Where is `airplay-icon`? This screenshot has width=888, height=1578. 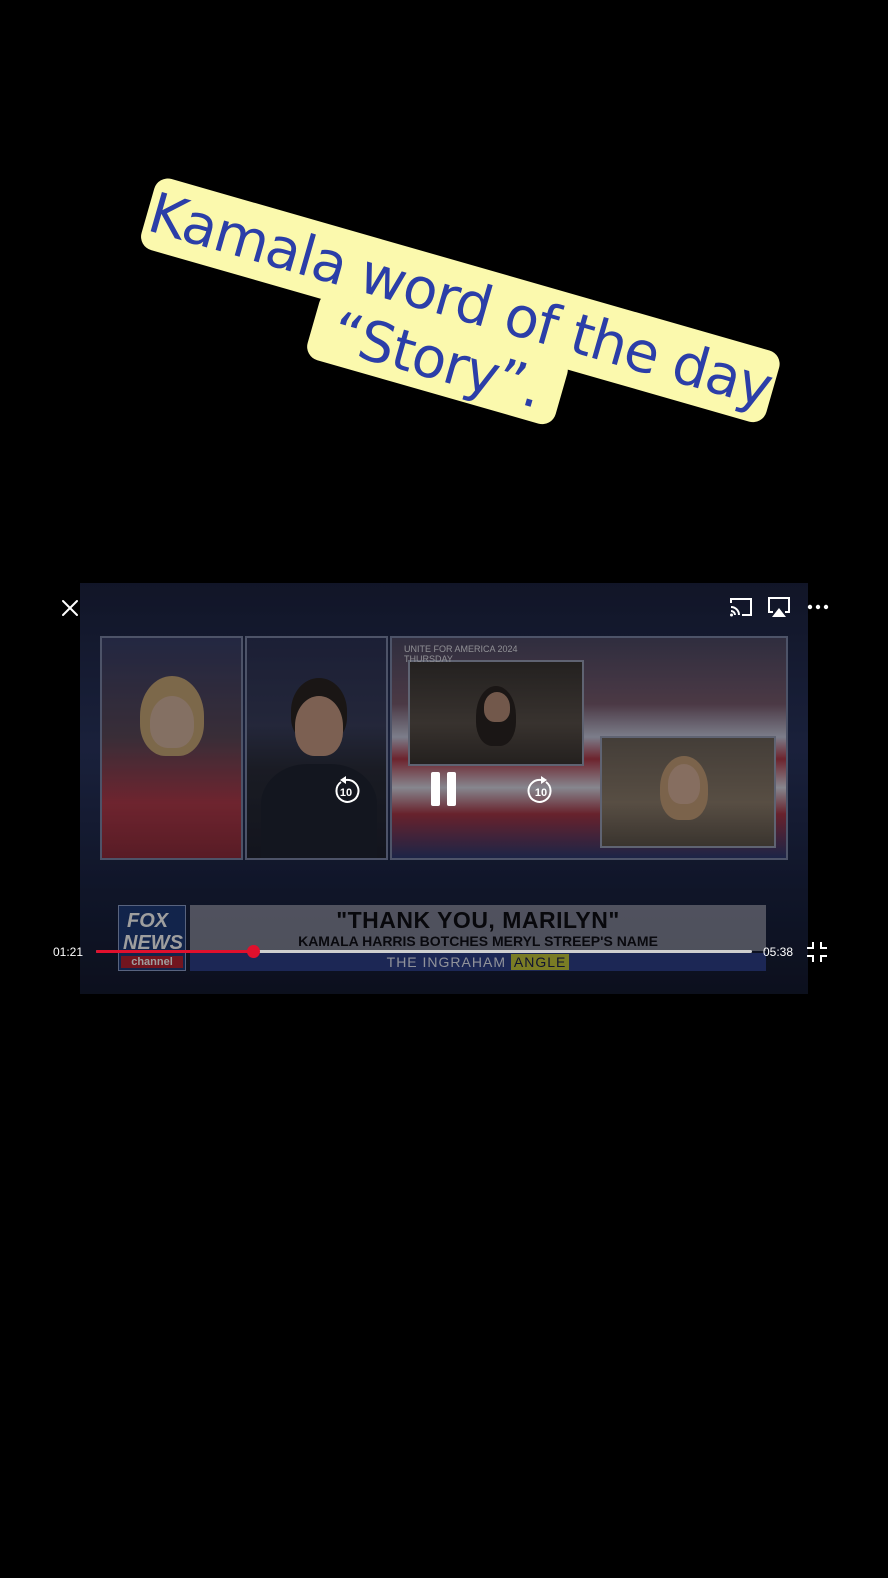
airplay-icon is located at coordinates (779, 607).